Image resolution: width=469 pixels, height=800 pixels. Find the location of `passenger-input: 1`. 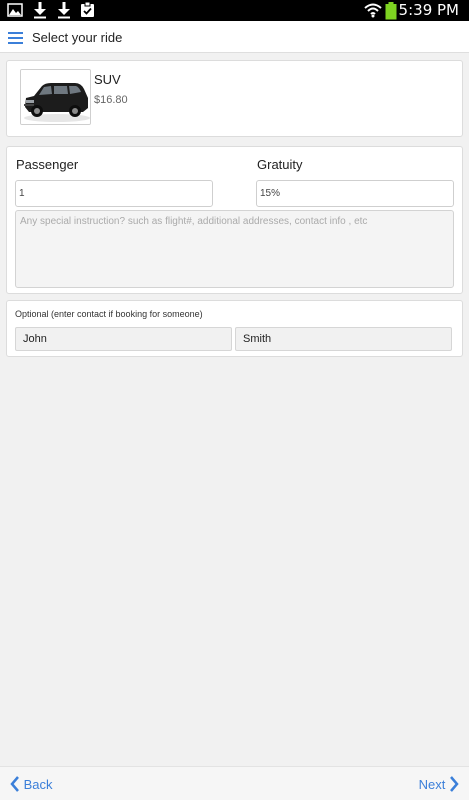

passenger-input: 1 is located at coordinates (114, 193).